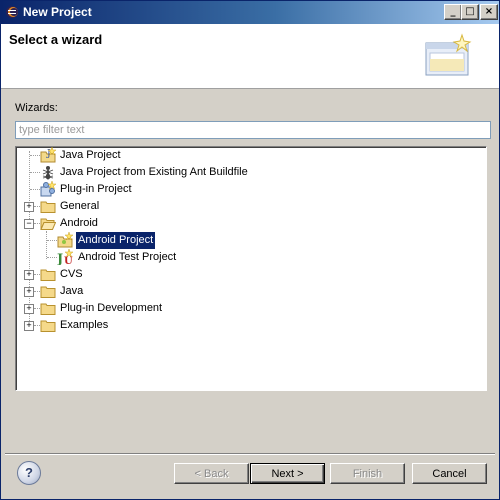 This screenshot has height=500, width=500. I want to click on tree-item-label: Android Project, so click(115, 240).